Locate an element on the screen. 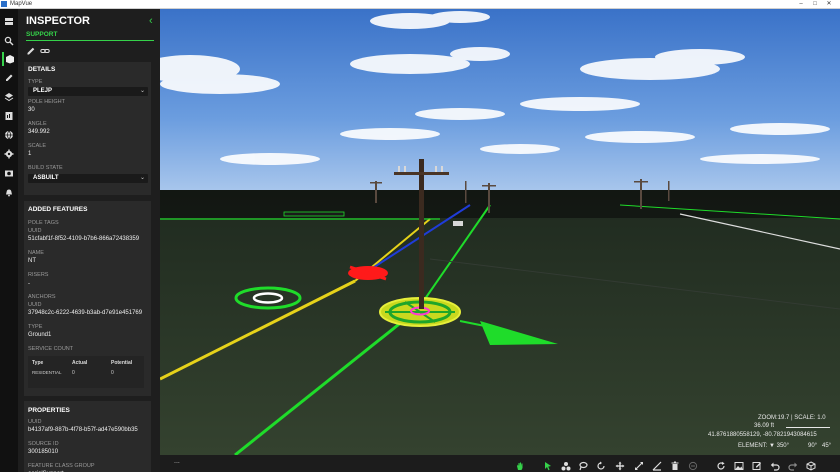 The image size is (840, 472). inspector-box-icon is located at coordinates (10, 59).